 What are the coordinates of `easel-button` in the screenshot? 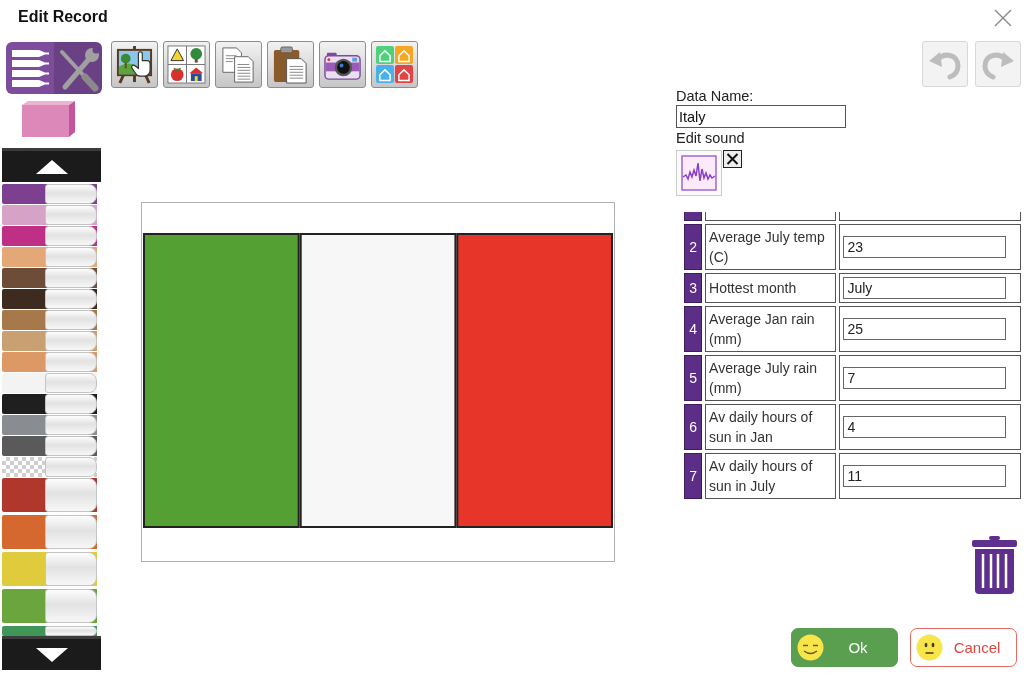 It's located at (134, 64).